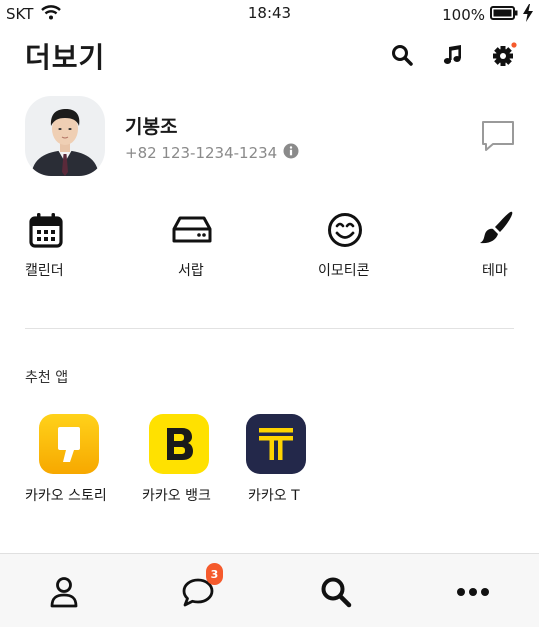 This screenshot has height=627, width=539. What do you see at coordinates (201, 153) in the screenshot?
I see `profile-phone-number: +82 123-1234-1234` at bounding box center [201, 153].